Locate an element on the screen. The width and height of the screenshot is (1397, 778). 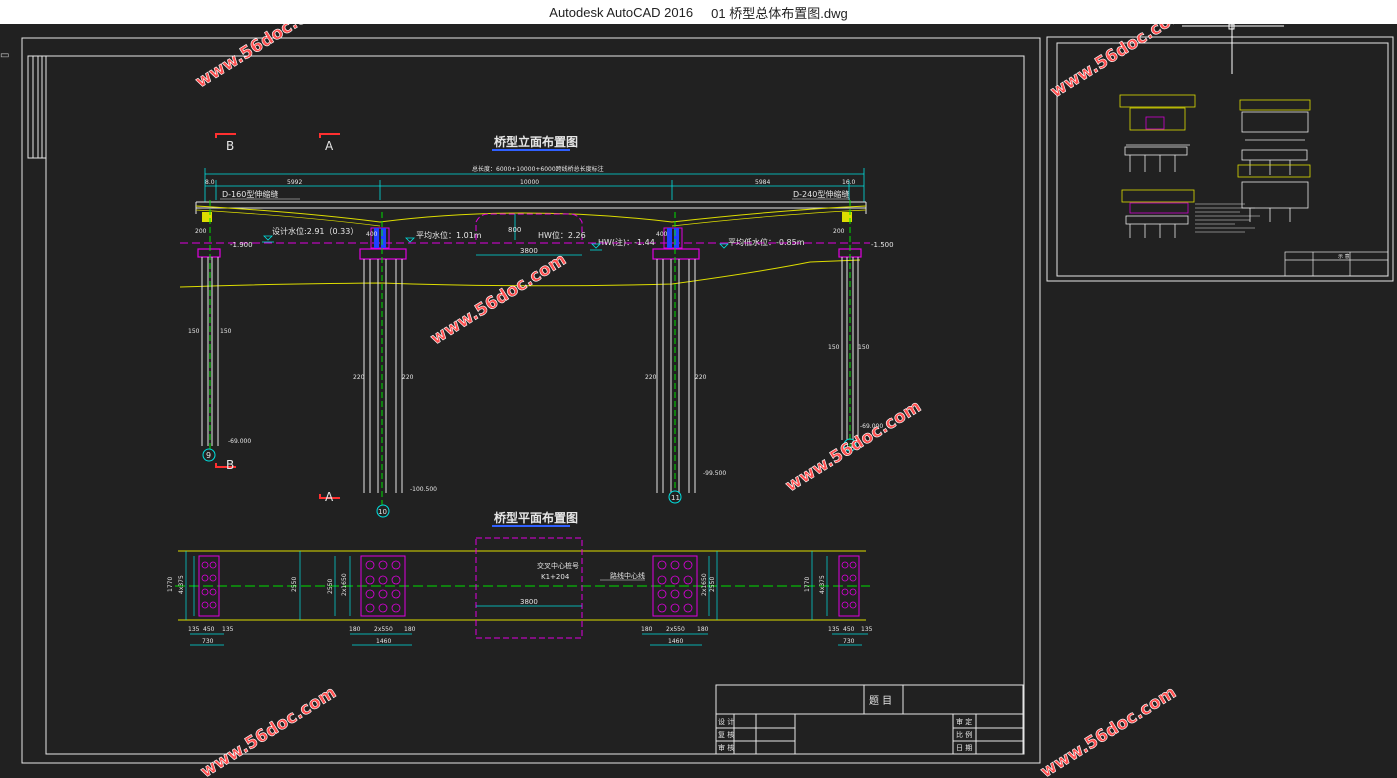
plan-station: K1+204 is located at coordinates (555, 577).